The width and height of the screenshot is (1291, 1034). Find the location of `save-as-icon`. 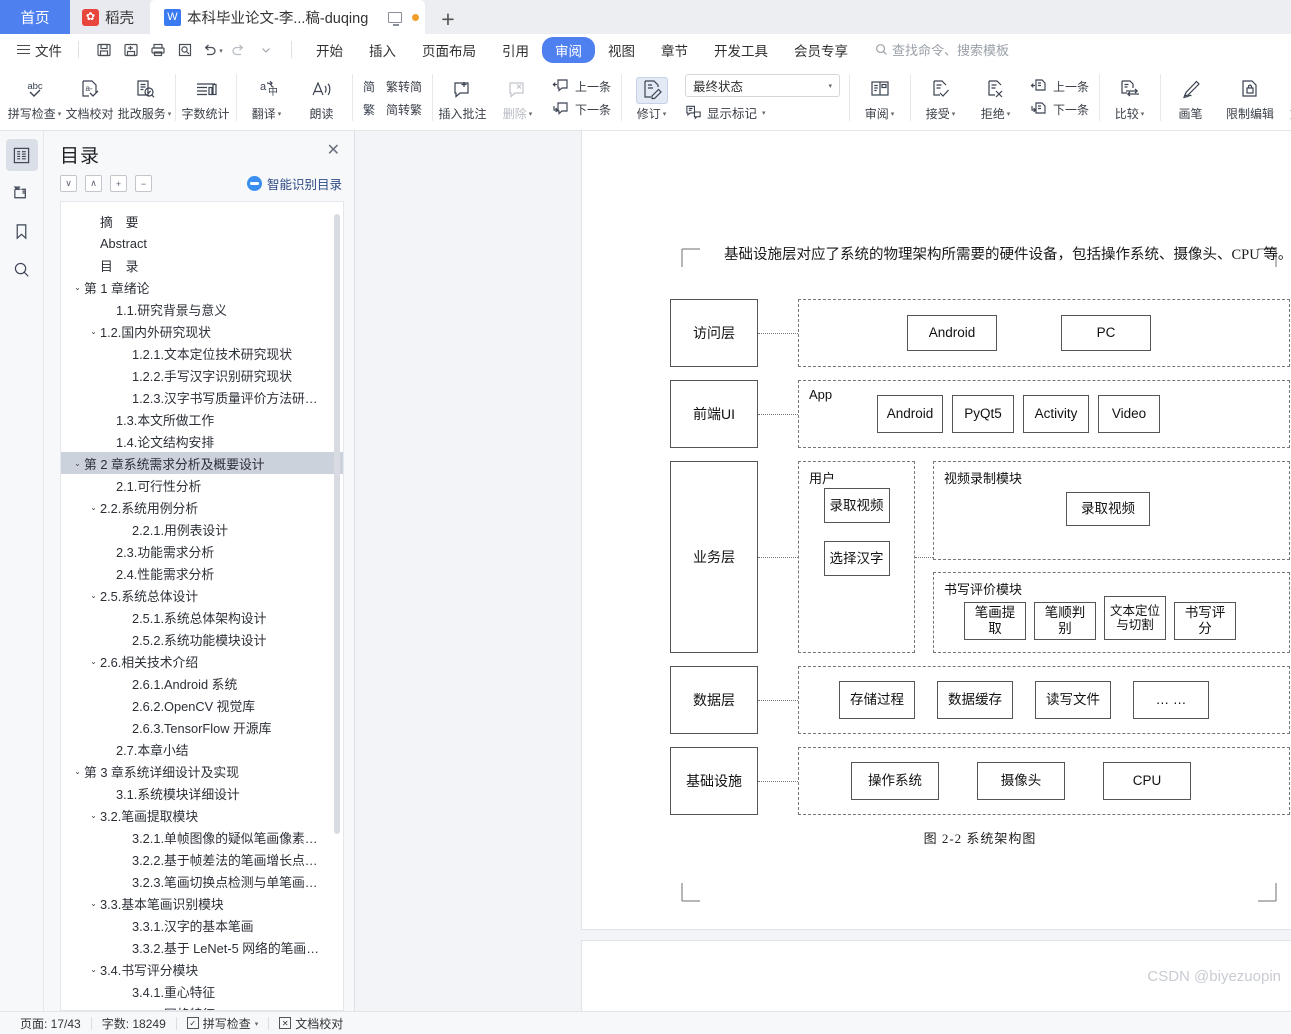

save-as-icon is located at coordinates (131, 50).